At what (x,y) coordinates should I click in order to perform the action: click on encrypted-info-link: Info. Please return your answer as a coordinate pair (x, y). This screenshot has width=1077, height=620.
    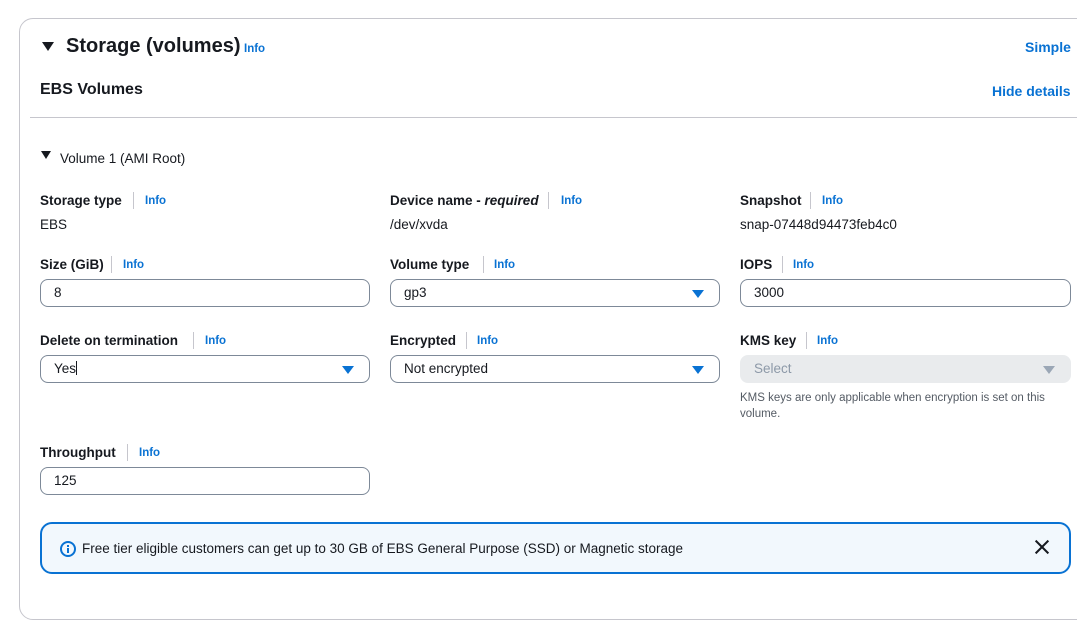
    Looking at the image, I should click on (487, 341).